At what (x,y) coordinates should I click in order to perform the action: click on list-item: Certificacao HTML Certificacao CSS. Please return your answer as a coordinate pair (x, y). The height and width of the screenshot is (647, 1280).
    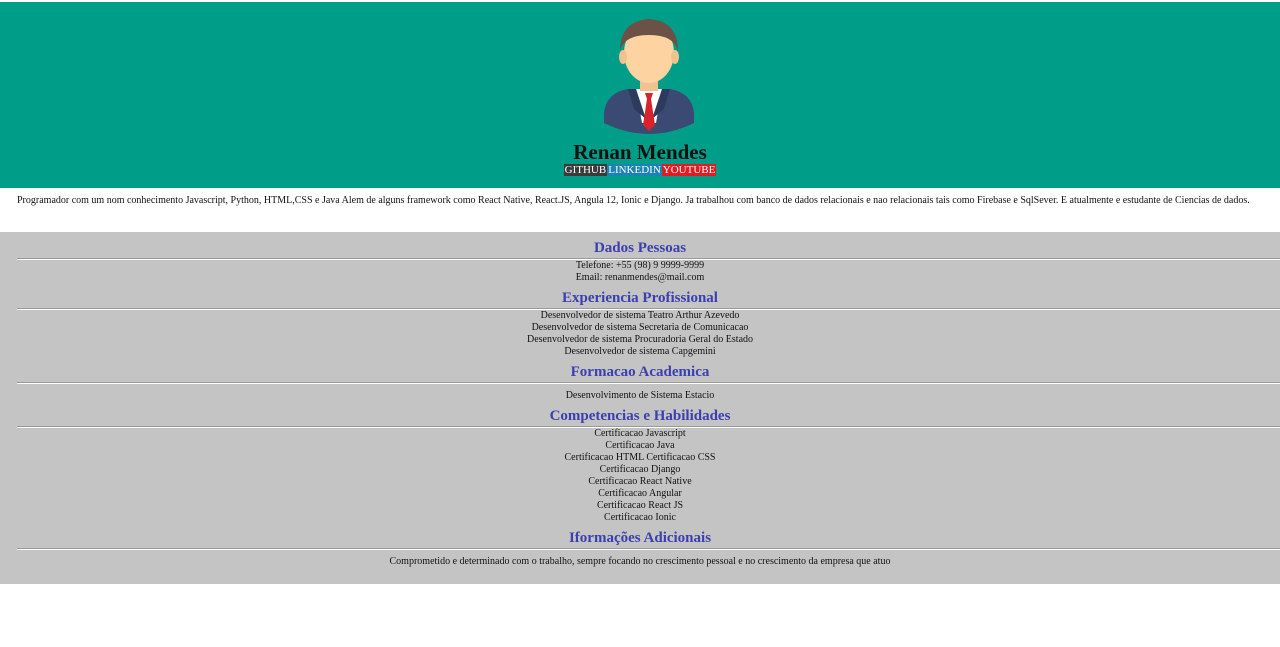
    Looking at the image, I should click on (640, 457).